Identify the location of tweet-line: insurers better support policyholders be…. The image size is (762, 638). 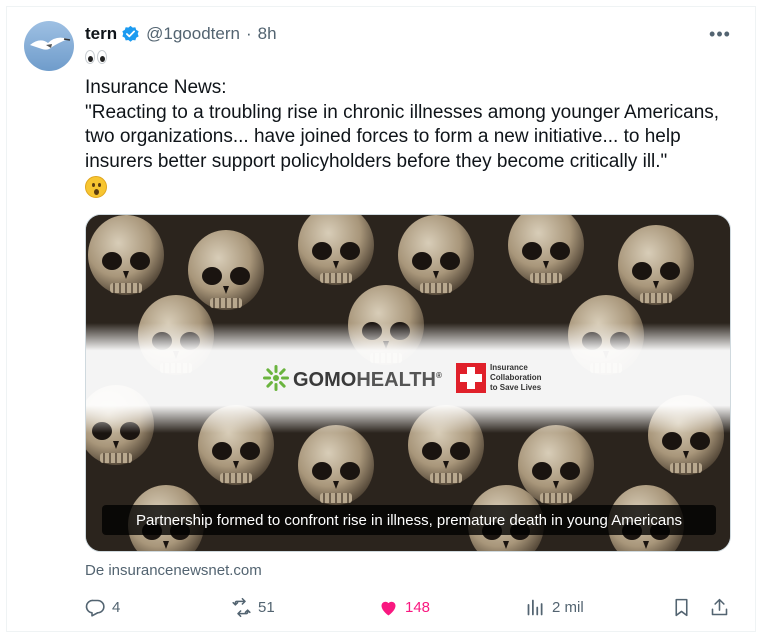
(376, 161).